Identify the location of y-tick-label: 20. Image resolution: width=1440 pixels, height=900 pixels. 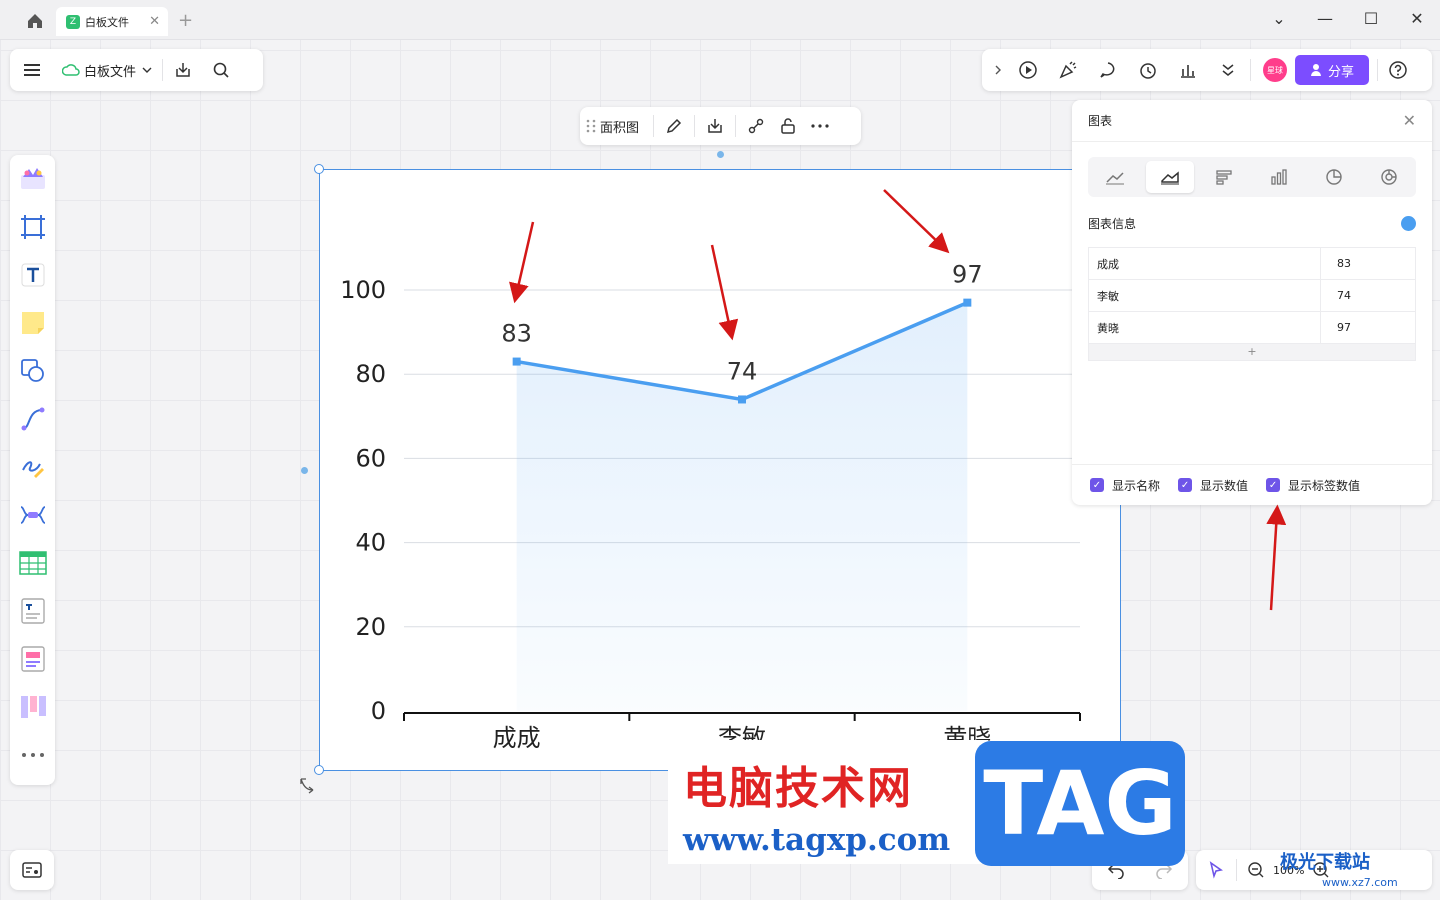
(370, 627).